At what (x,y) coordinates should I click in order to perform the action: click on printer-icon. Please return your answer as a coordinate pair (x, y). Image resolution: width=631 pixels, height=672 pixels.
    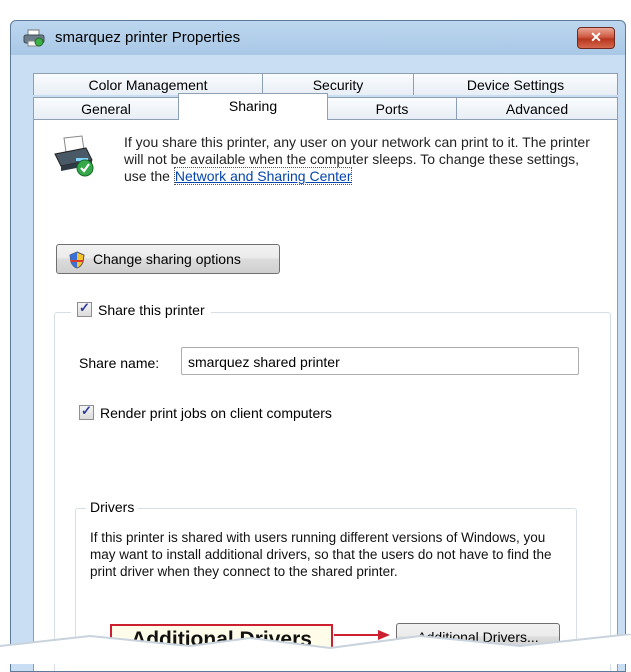
    Looking at the image, I should click on (34, 38).